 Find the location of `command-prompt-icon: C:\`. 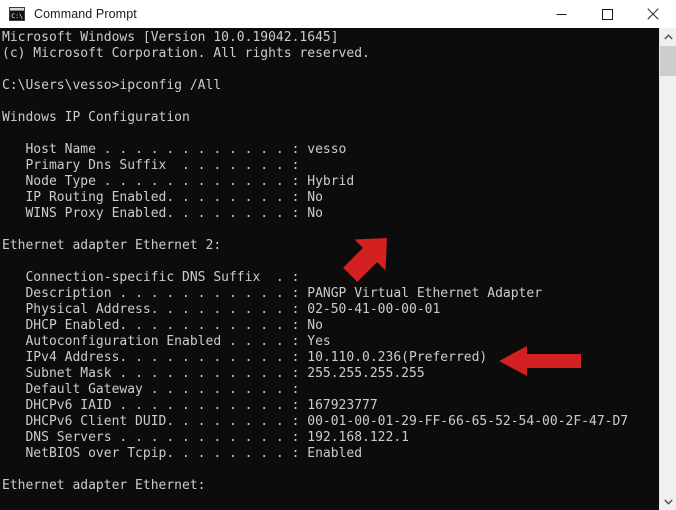

command-prompt-icon: C:\ is located at coordinates (17, 14).